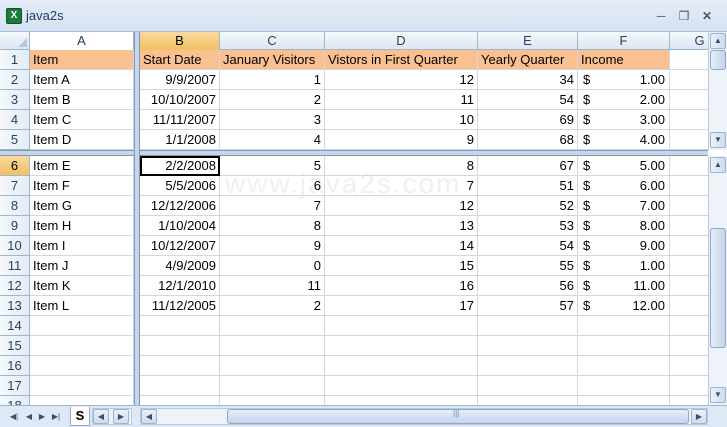  I want to click on cell-item: Item E, so click(82, 166).